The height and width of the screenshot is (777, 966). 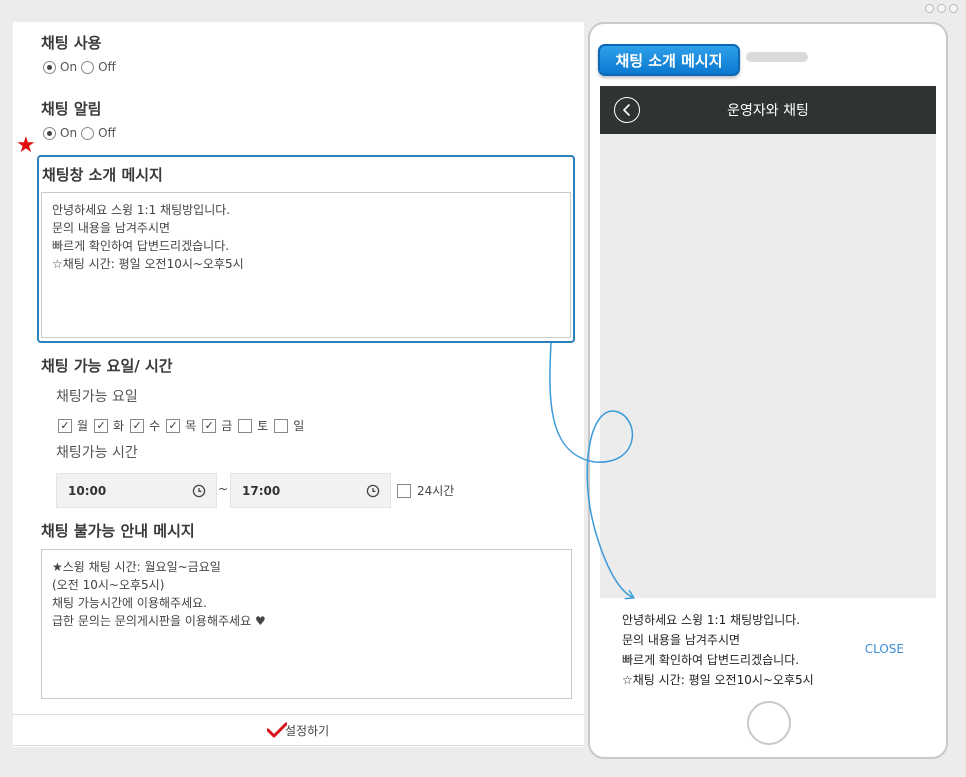 I want to click on chat-alert-title: 채팅 알림, so click(x=71, y=109).